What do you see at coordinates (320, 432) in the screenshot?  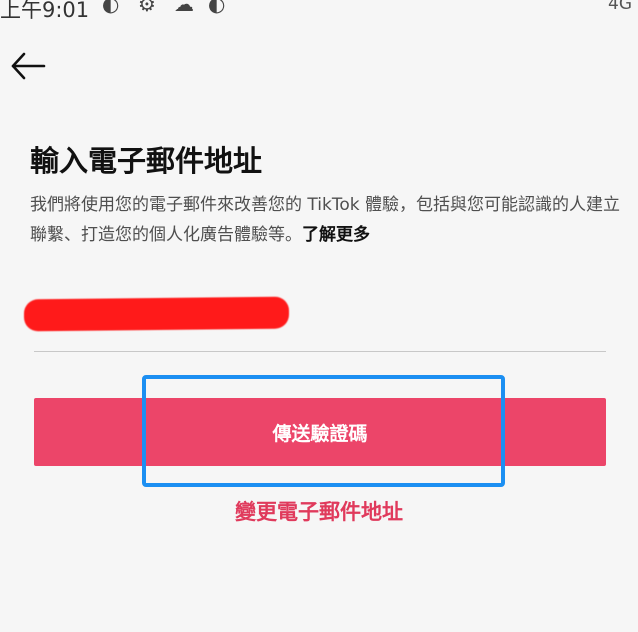 I see `send-verification-code-button: 傳送驗證碼` at bounding box center [320, 432].